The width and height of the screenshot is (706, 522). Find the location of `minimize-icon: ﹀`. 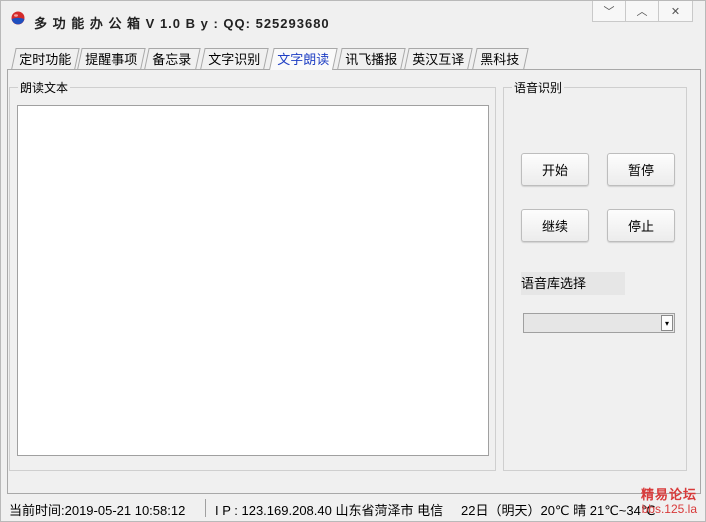

minimize-icon: ﹀ is located at coordinates (609, 12).